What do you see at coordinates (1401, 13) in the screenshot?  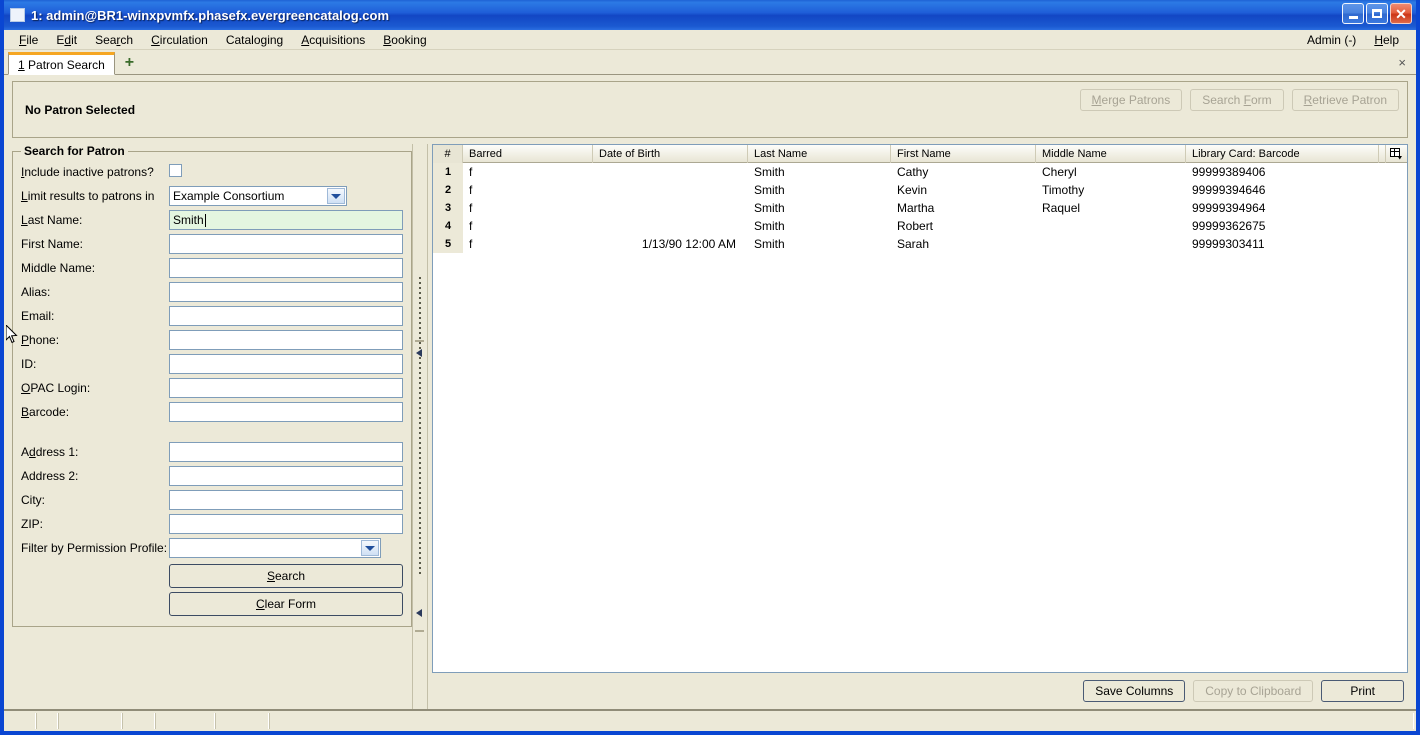 I see `close-button: ✕` at bounding box center [1401, 13].